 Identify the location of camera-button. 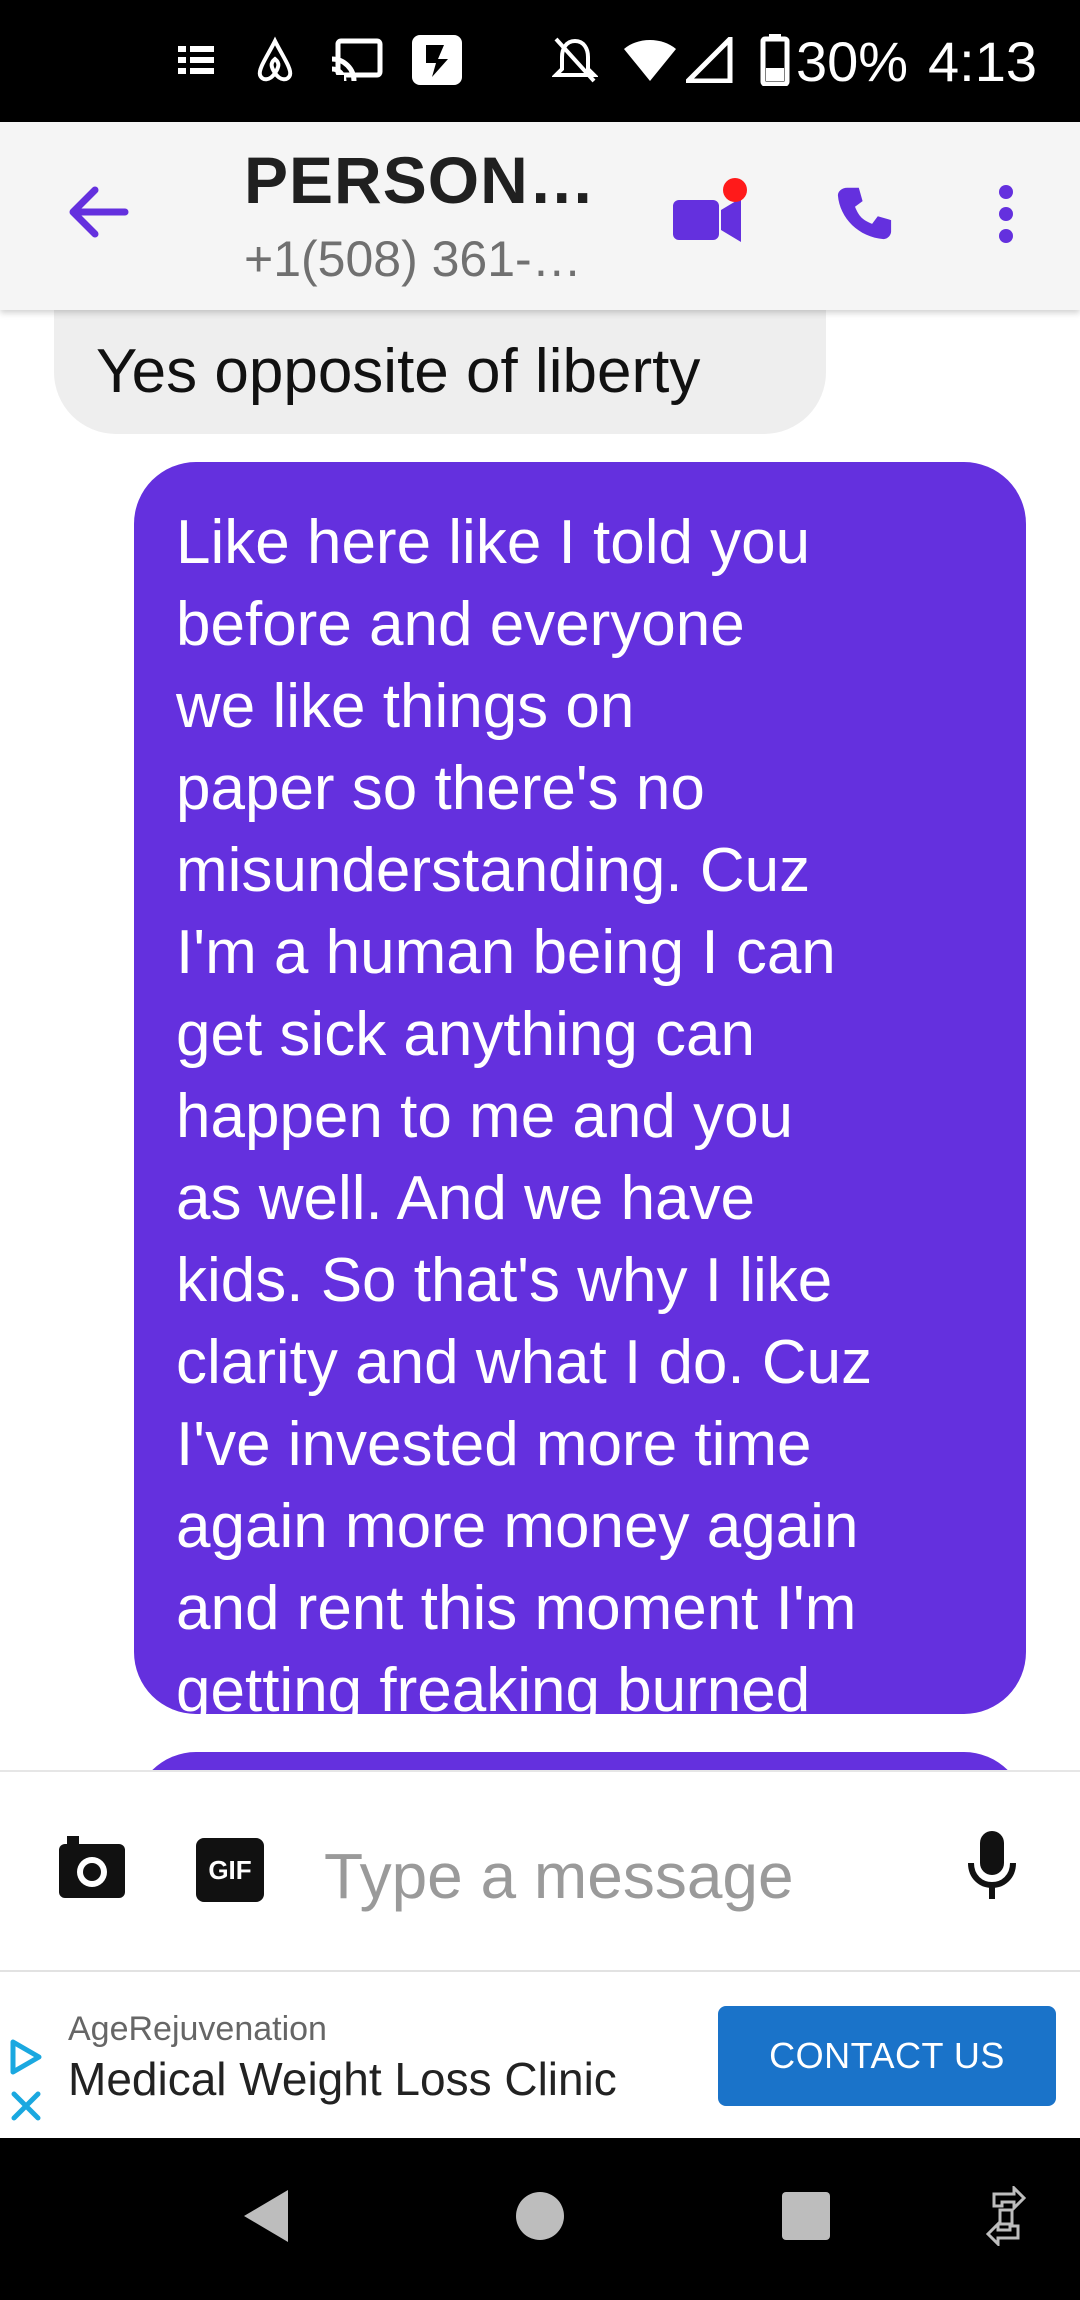
(92, 1870).